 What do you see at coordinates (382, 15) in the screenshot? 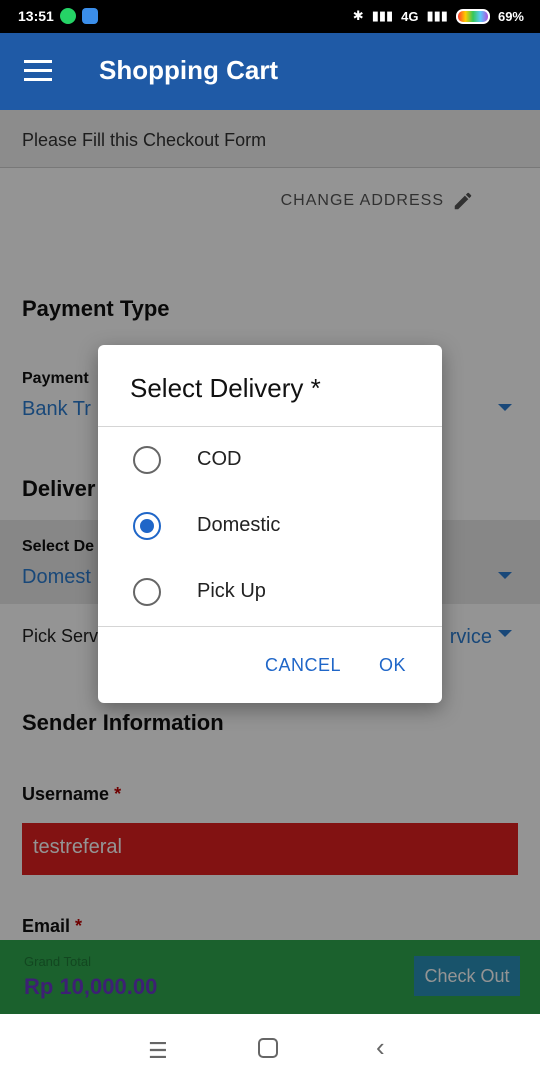
I see `signal-icon: ▮▮▮` at bounding box center [382, 15].